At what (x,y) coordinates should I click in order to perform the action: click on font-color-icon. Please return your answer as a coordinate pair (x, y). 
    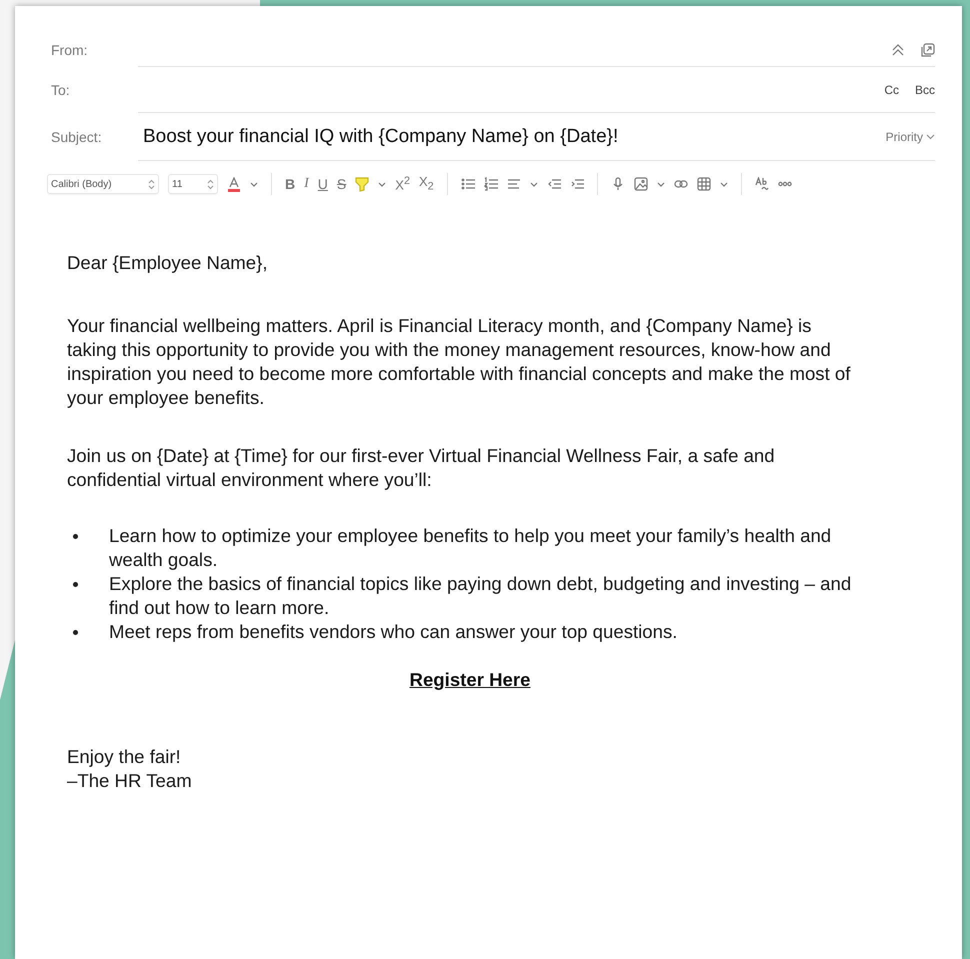
    Looking at the image, I should click on (234, 184).